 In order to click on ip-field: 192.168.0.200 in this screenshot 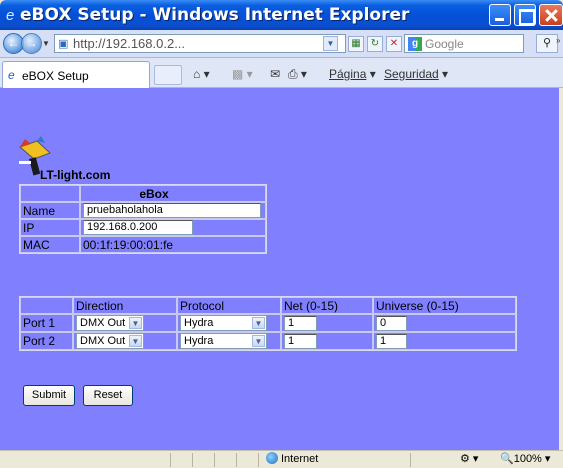, I will do `click(138, 227)`.